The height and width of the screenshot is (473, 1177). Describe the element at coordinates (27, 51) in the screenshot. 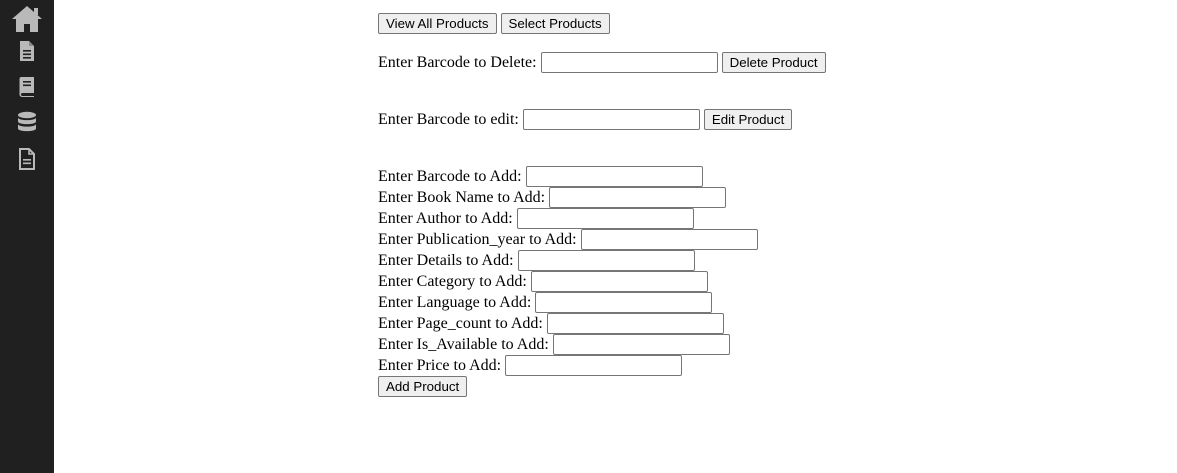

I see `document-icon` at that location.